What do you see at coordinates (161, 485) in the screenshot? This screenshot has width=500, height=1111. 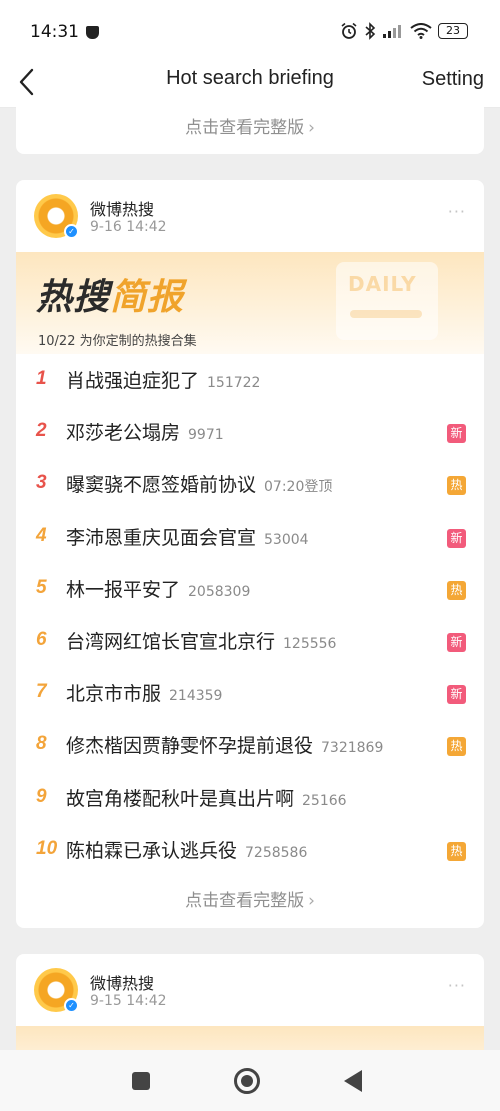 I see `hot-search-title: 曝窦骁不愿签婚前协议` at bounding box center [161, 485].